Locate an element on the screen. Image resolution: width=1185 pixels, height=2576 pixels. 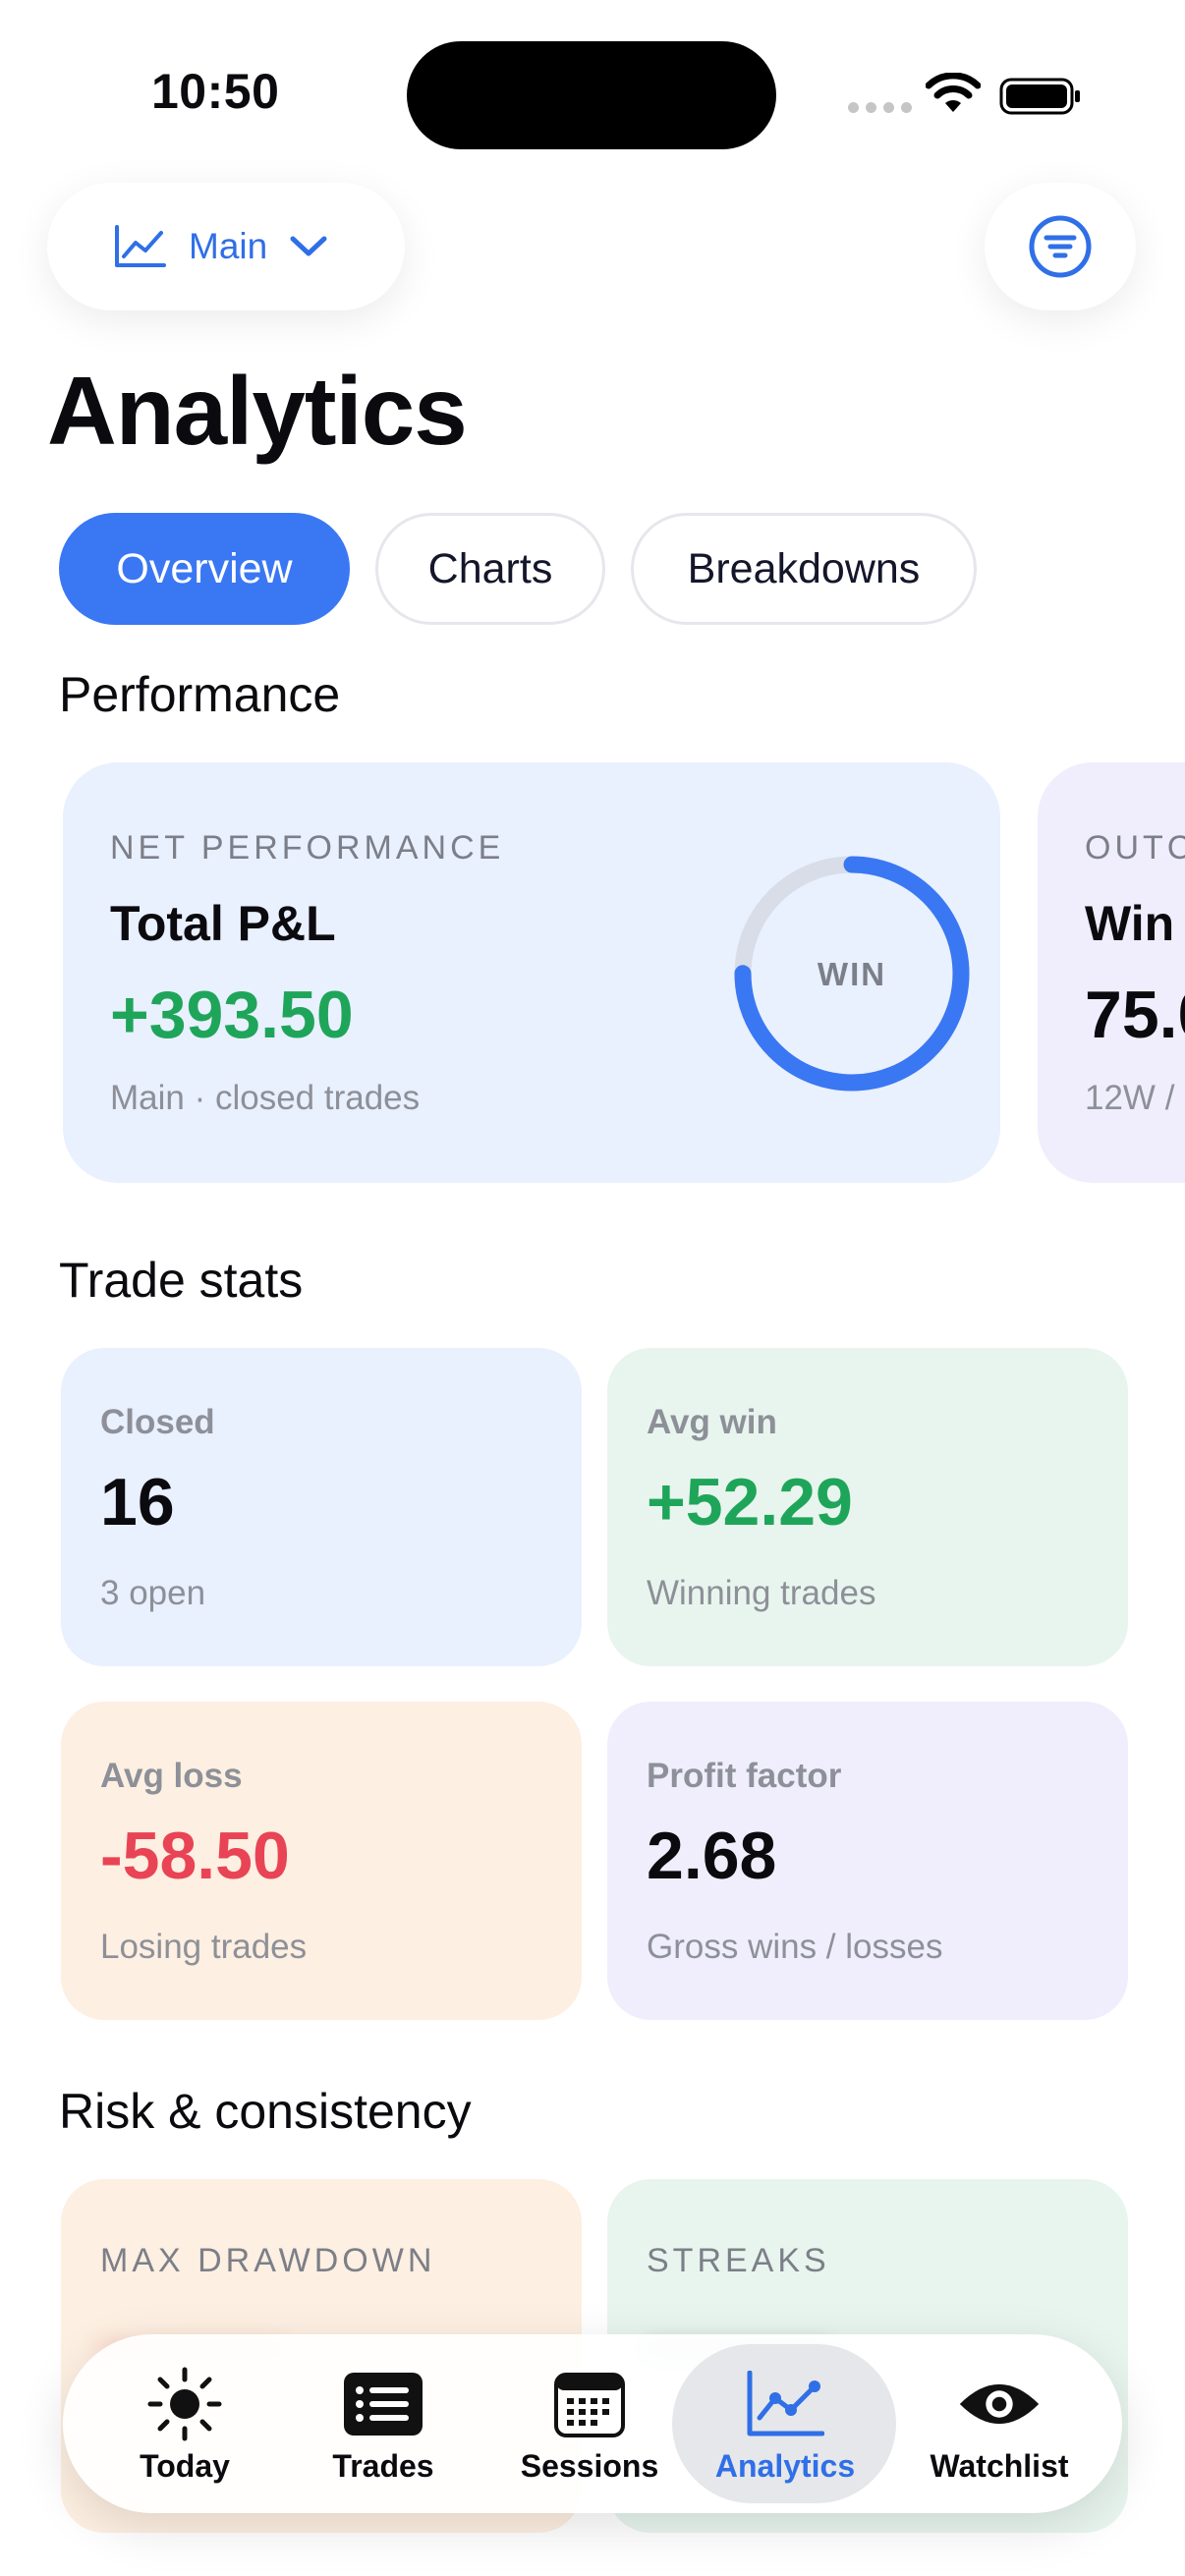
card-eyebrow: MAX DRAWDOWN is located at coordinates (268, 2260).